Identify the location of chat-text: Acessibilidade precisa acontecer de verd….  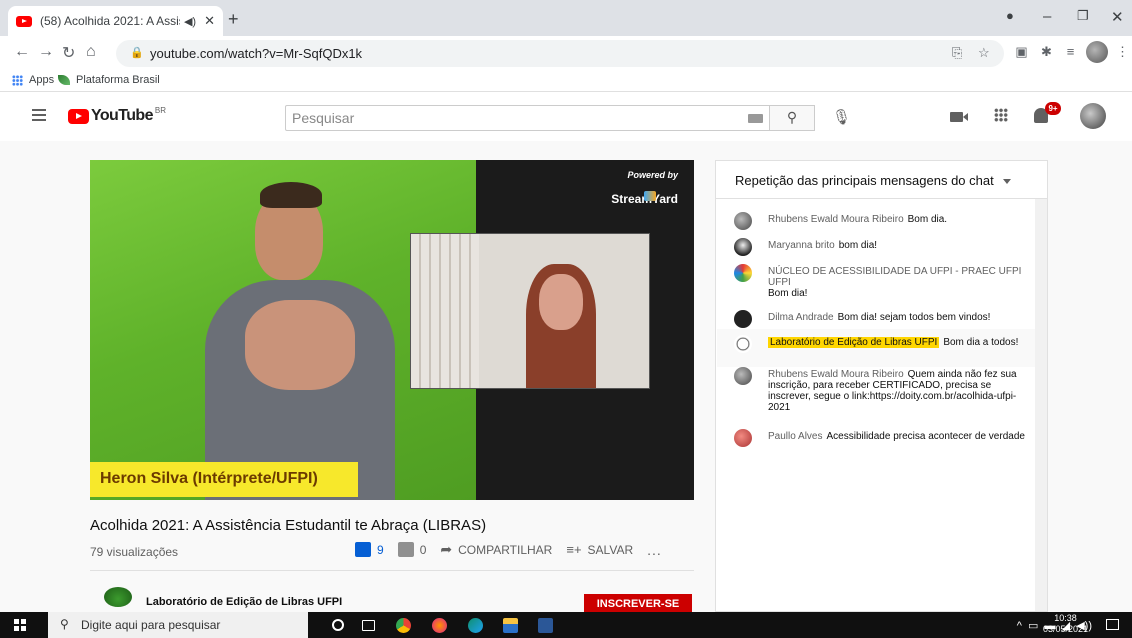
(925, 436).